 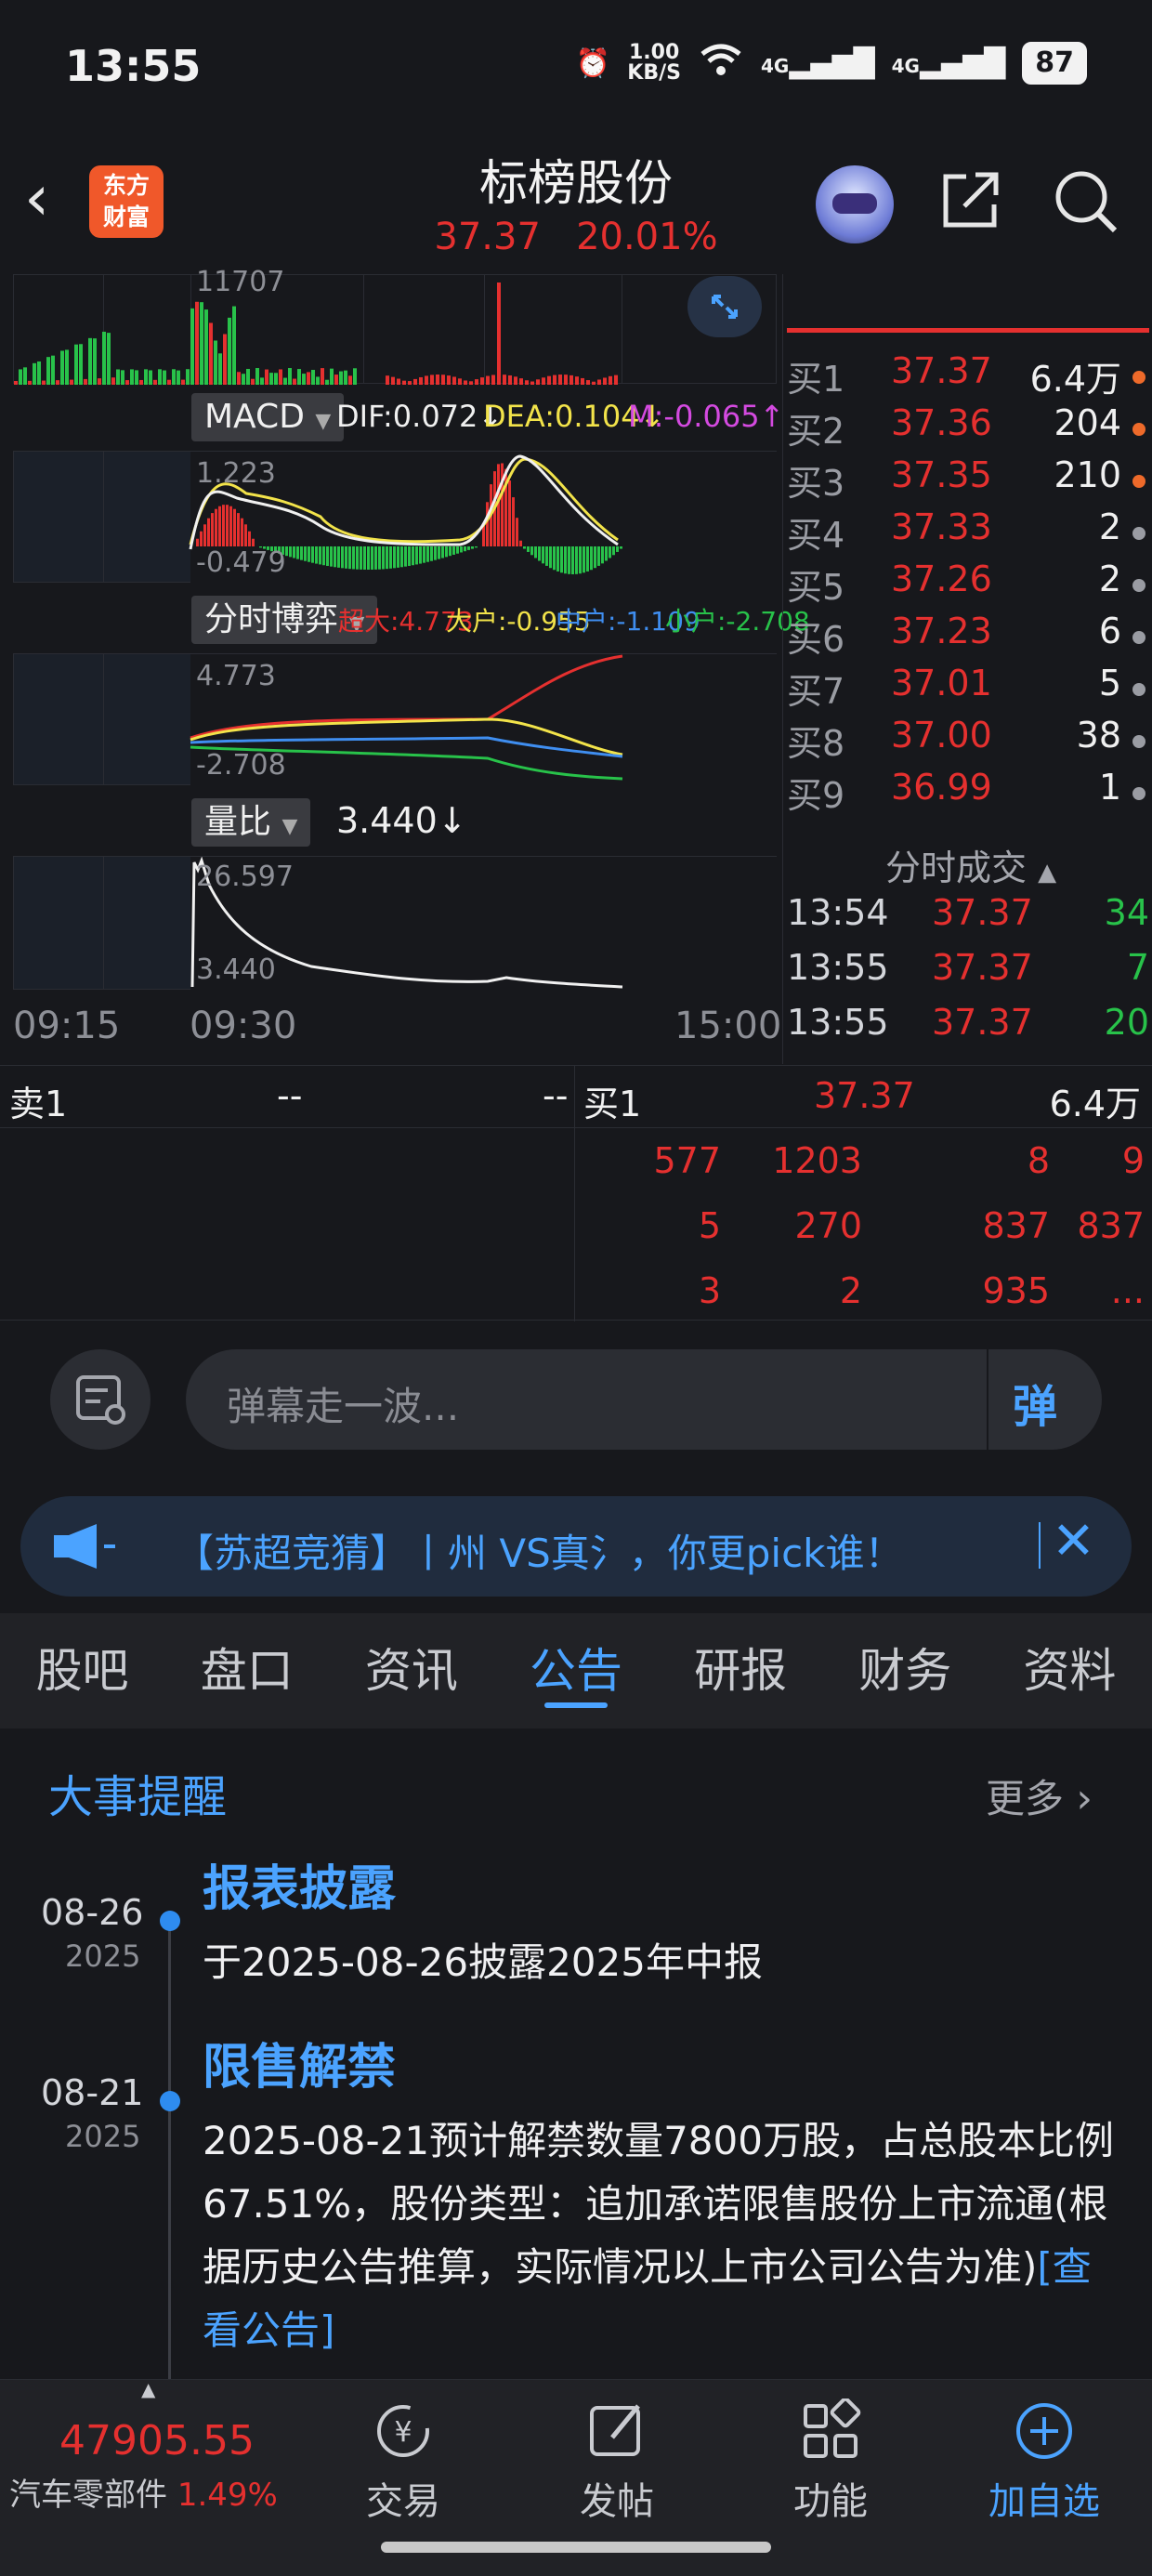 I want to click on stock-change-pct: 20.01%, so click(x=647, y=237).